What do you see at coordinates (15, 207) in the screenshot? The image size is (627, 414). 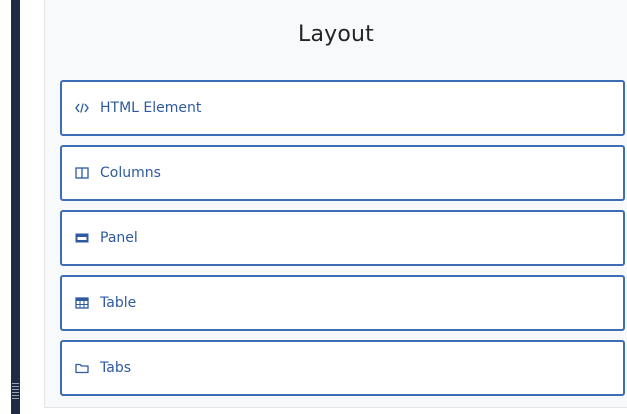 I see `resize-splitter` at bounding box center [15, 207].